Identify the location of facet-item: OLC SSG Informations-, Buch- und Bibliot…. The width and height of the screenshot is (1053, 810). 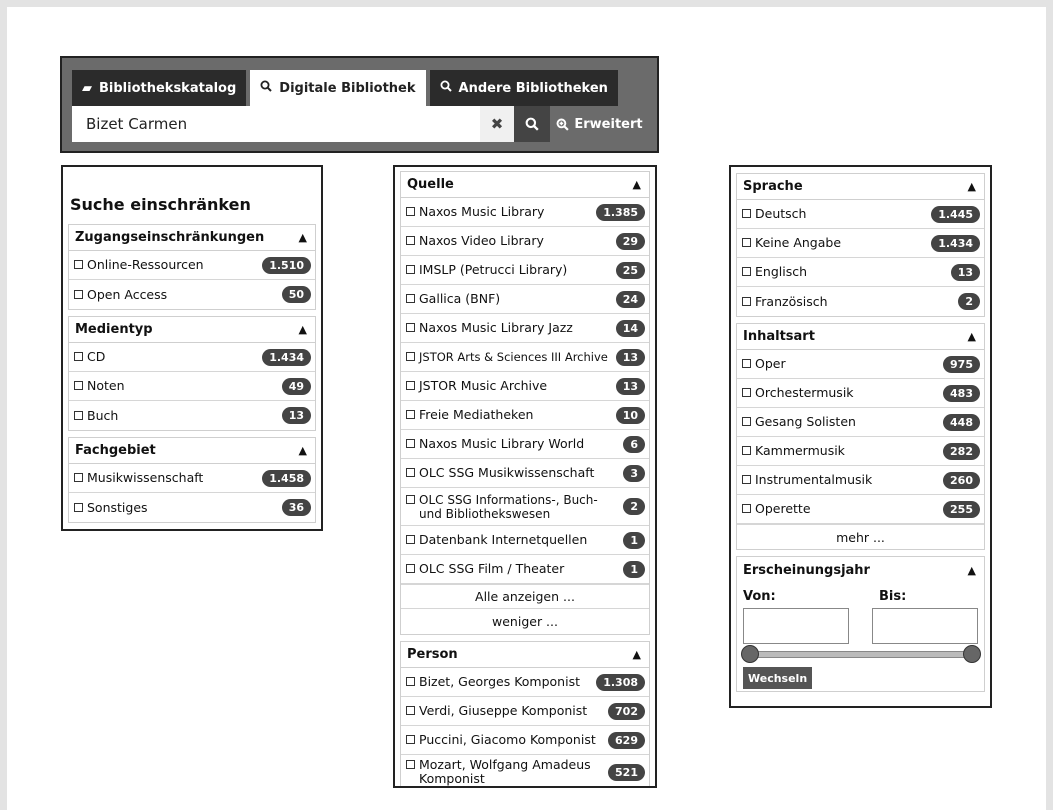
(525, 507).